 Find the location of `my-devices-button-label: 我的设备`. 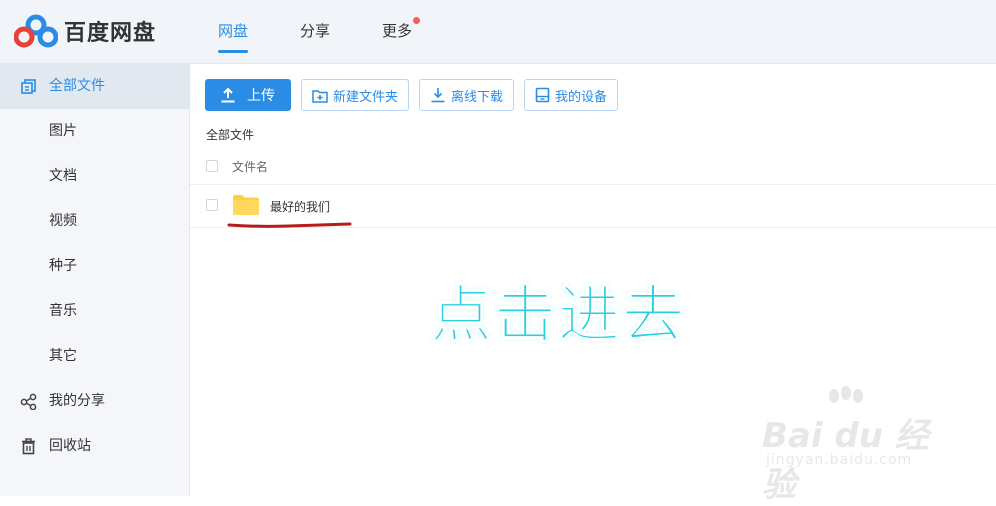

my-devices-button-label: 我的设备 is located at coordinates (581, 97).